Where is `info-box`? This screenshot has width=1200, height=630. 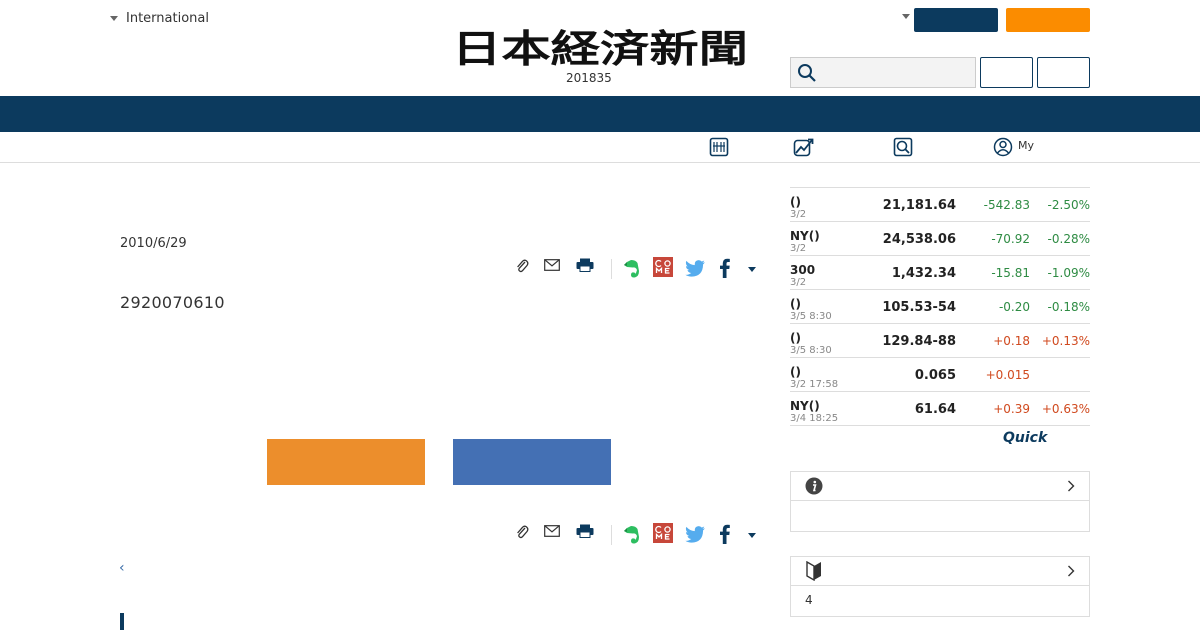 info-box is located at coordinates (940, 501).